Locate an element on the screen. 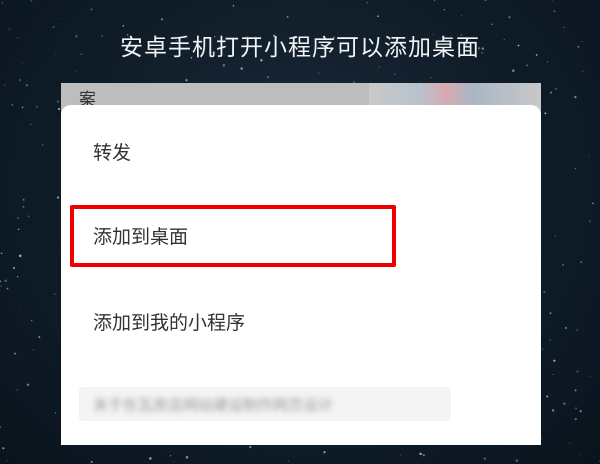 Image resolution: width=600 pixels, height=464 pixels. menu-item-forward: 转发 is located at coordinates (112, 151).